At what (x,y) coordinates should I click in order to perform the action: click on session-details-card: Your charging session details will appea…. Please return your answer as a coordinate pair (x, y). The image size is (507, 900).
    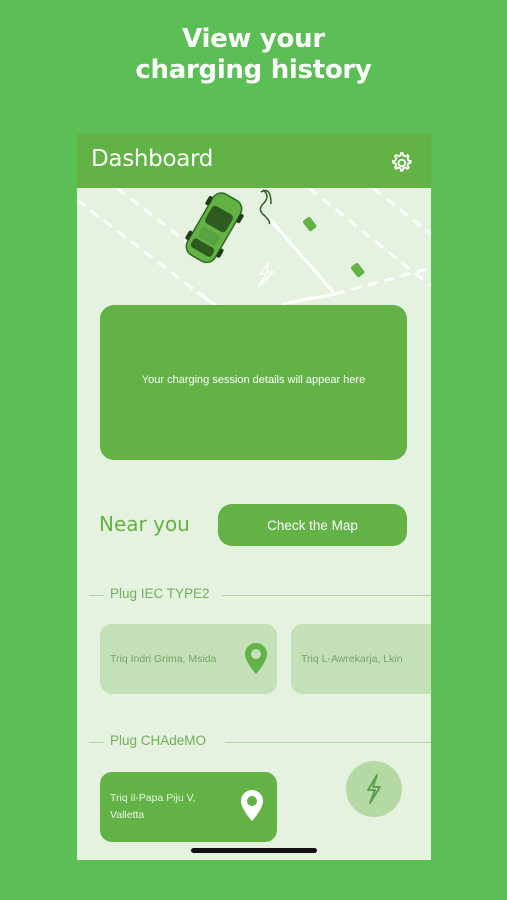
    Looking at the image, I should click on (253, 382).